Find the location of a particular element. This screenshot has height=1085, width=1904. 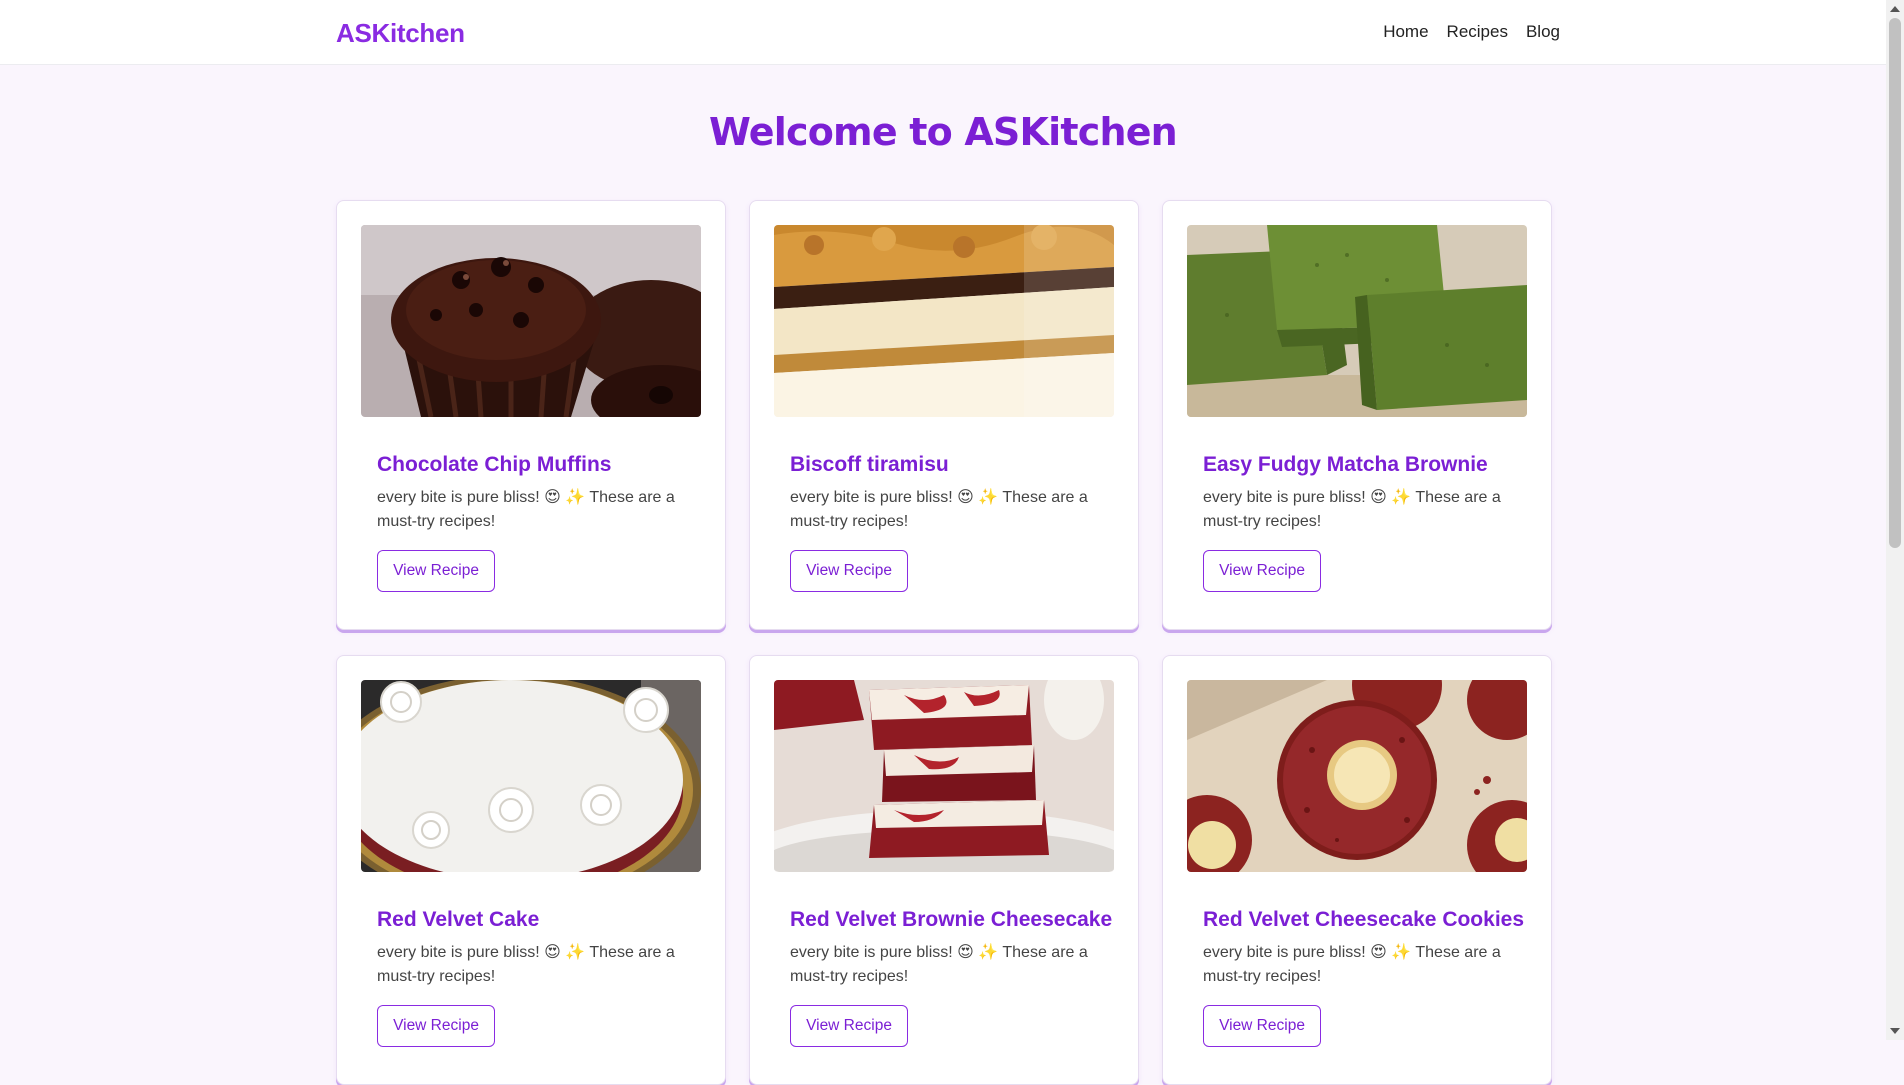

page-title: Welcome to ASKitchen is located at coordinates (943, 132).